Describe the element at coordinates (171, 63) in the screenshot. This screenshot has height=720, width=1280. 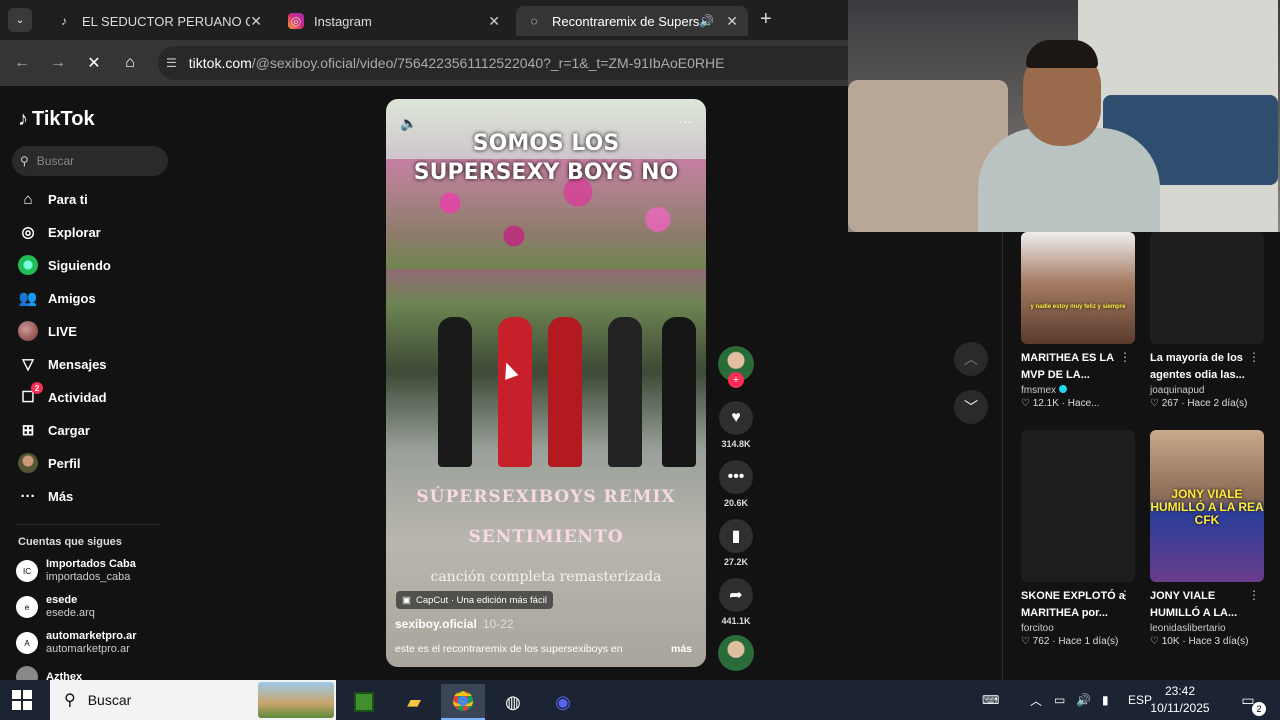
I see `site-info-icon: ☰` at that location.